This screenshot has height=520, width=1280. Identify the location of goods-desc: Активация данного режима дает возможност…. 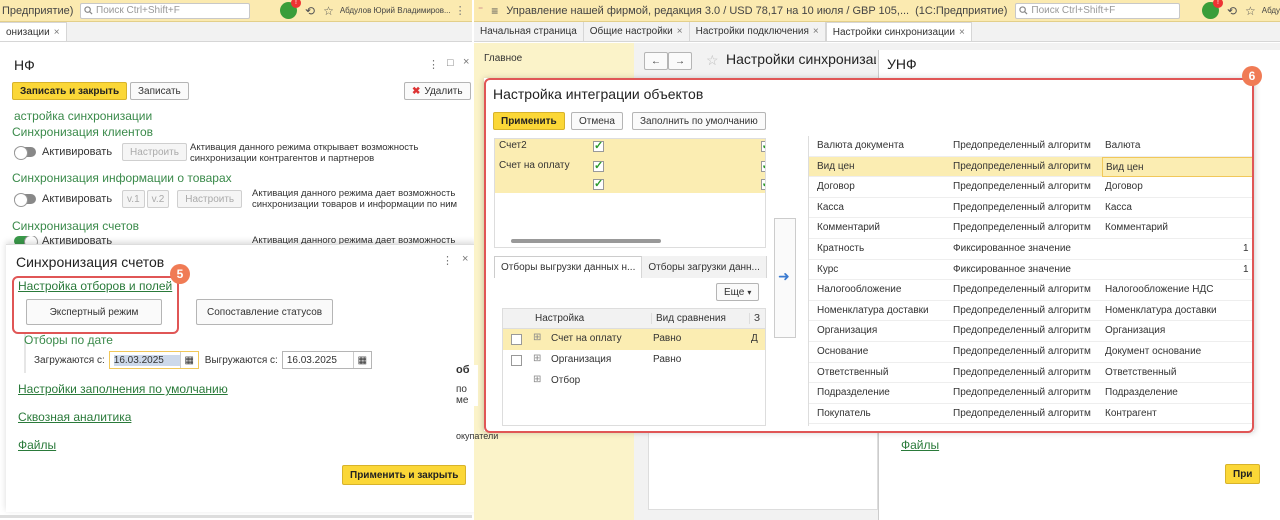
(355, 199).